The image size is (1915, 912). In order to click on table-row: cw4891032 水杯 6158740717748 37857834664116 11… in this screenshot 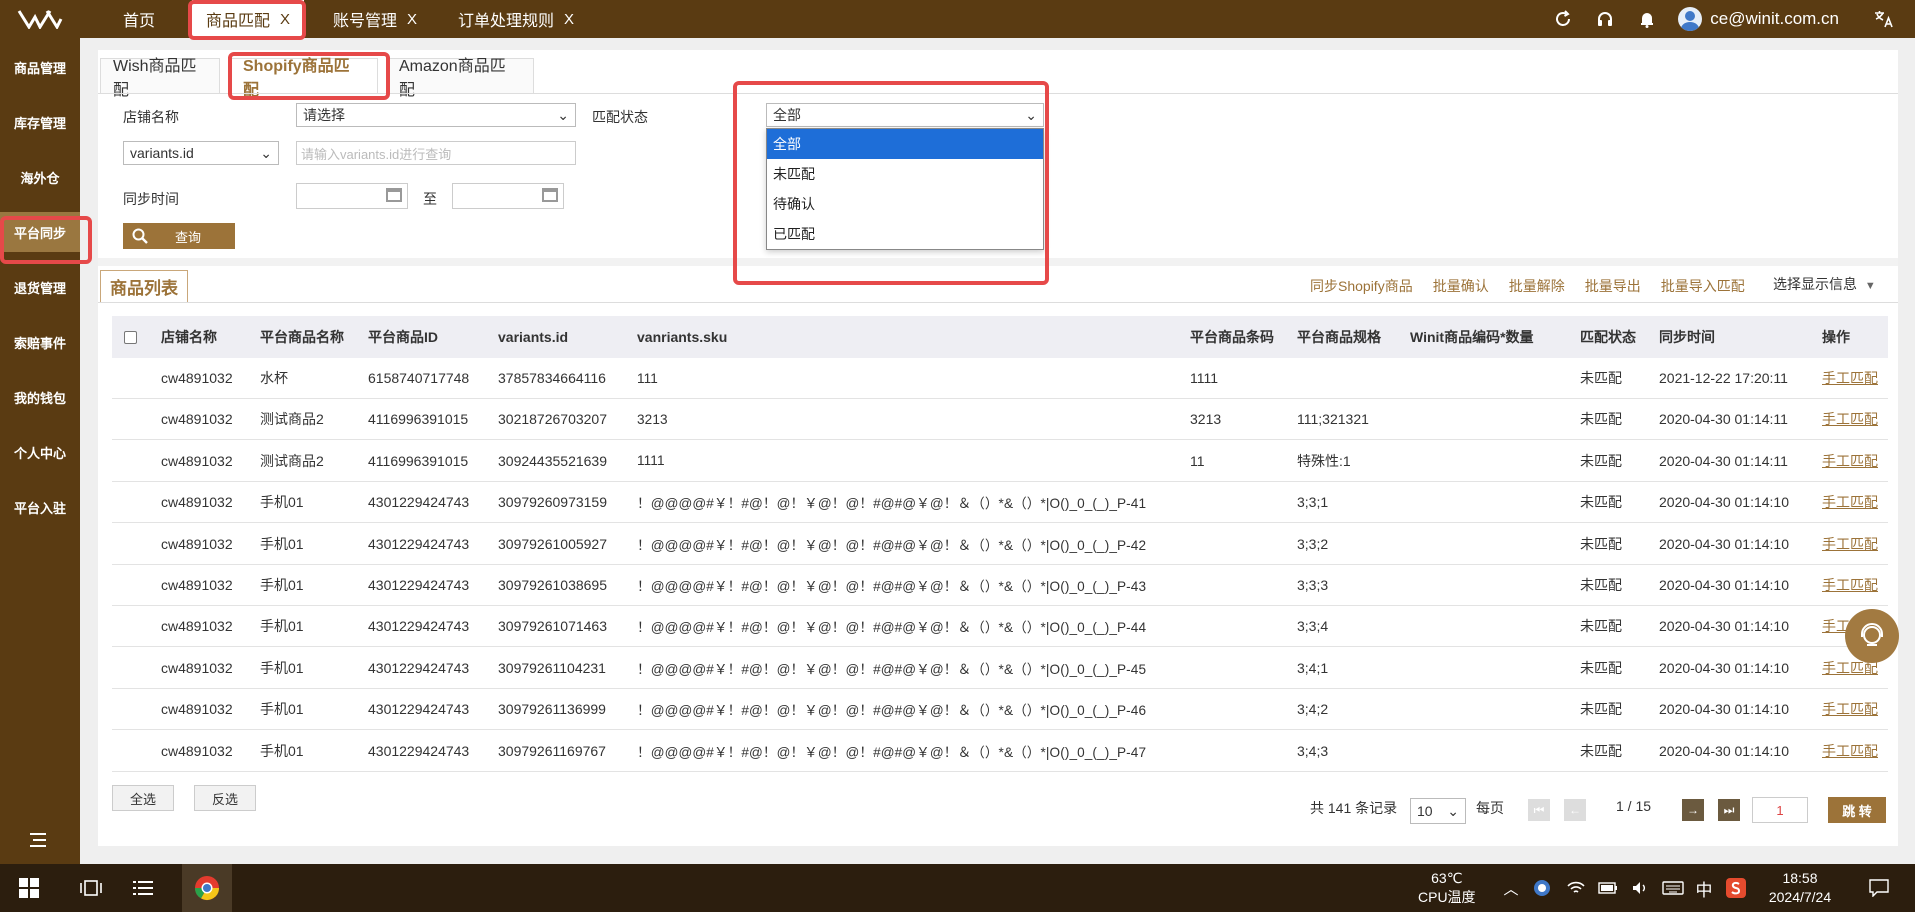, I will do `click(1000, 378)`.